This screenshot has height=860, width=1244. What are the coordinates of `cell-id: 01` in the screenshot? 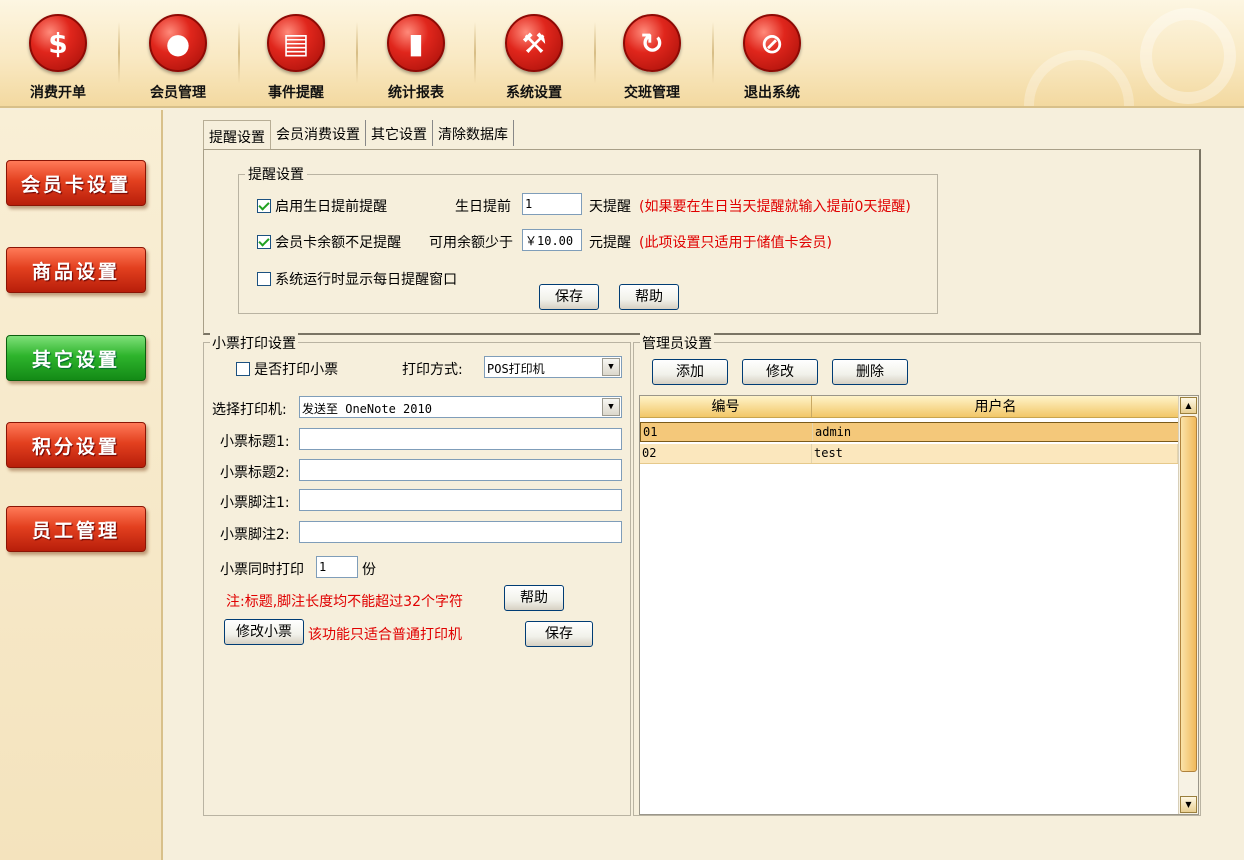 It's located at (727, 432).